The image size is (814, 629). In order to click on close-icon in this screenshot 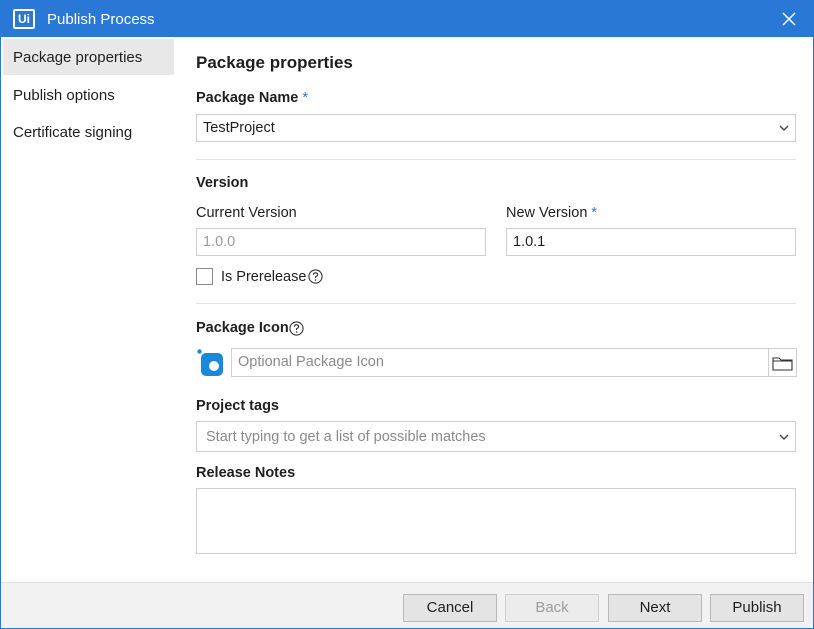, I will do `click(789, 19)`.